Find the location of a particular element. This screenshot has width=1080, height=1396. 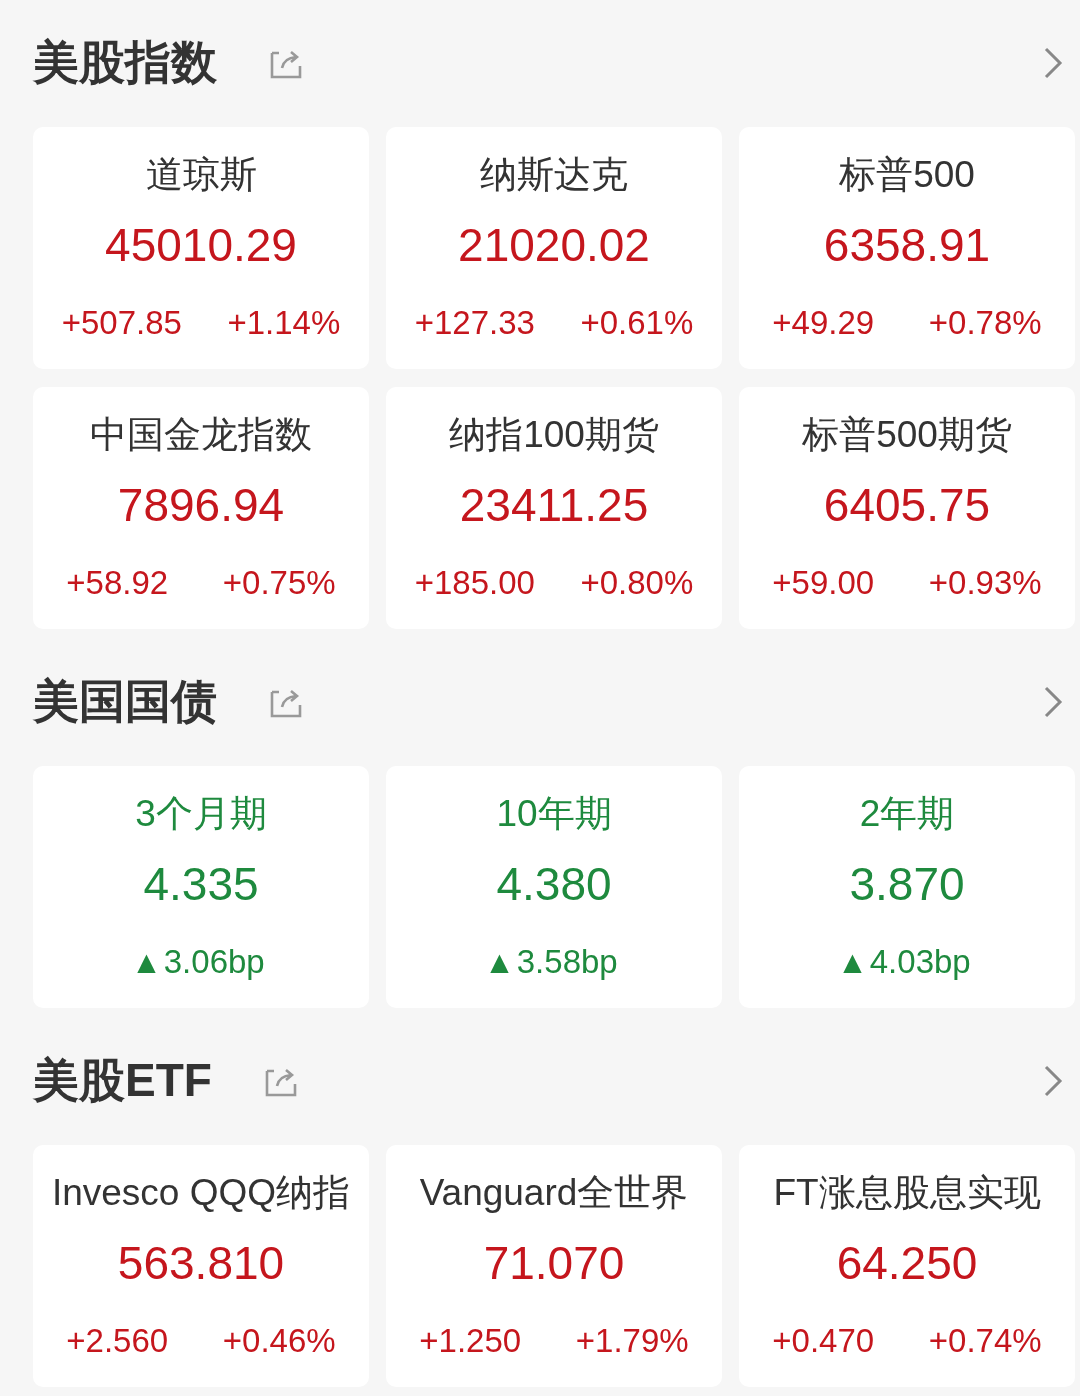

quote-card: 2年期 3.870 ▲ 4.03bp is located at coordinates (907, 887).